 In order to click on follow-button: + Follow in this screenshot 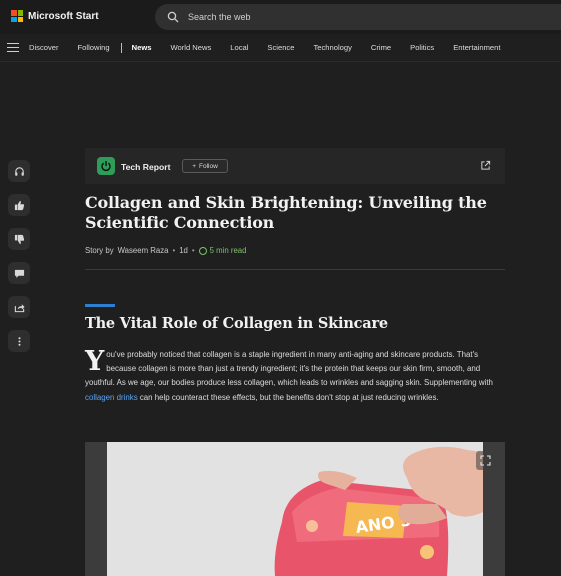, I will do `click(205, 166)`.